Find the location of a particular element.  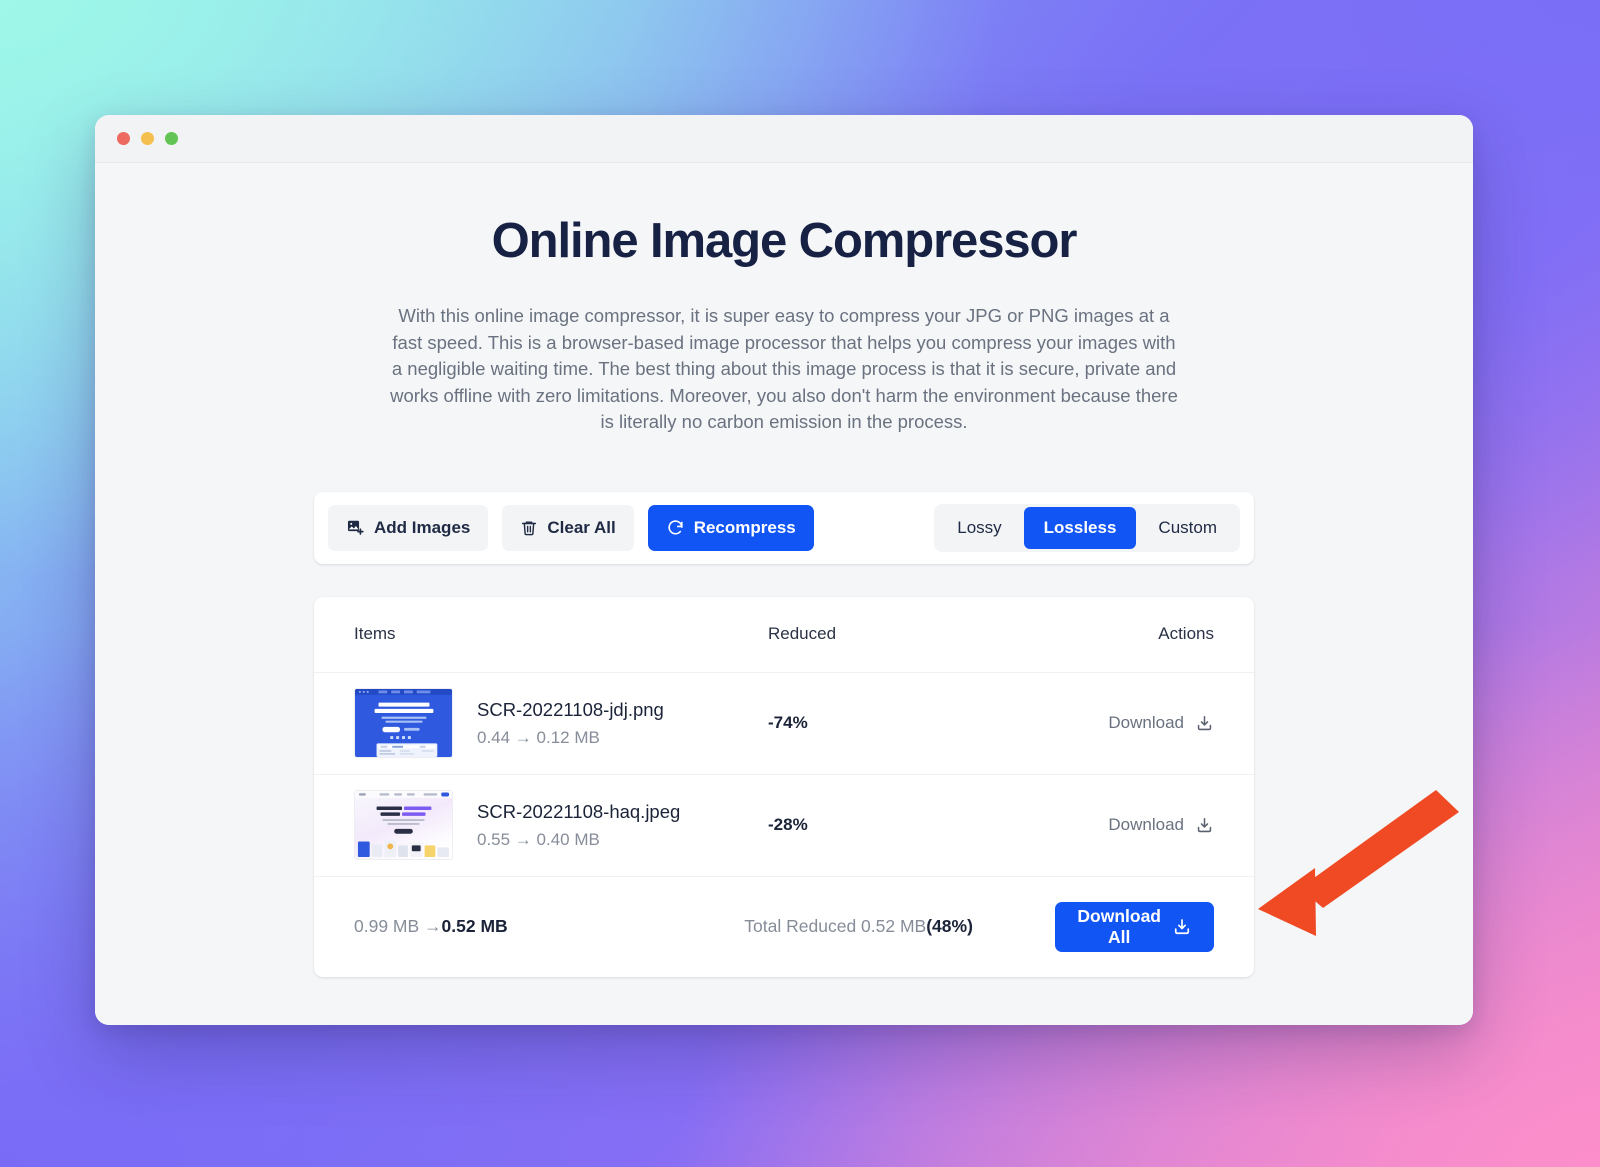

row-reduced-cell: -28% is located at coordinates (933, 825).